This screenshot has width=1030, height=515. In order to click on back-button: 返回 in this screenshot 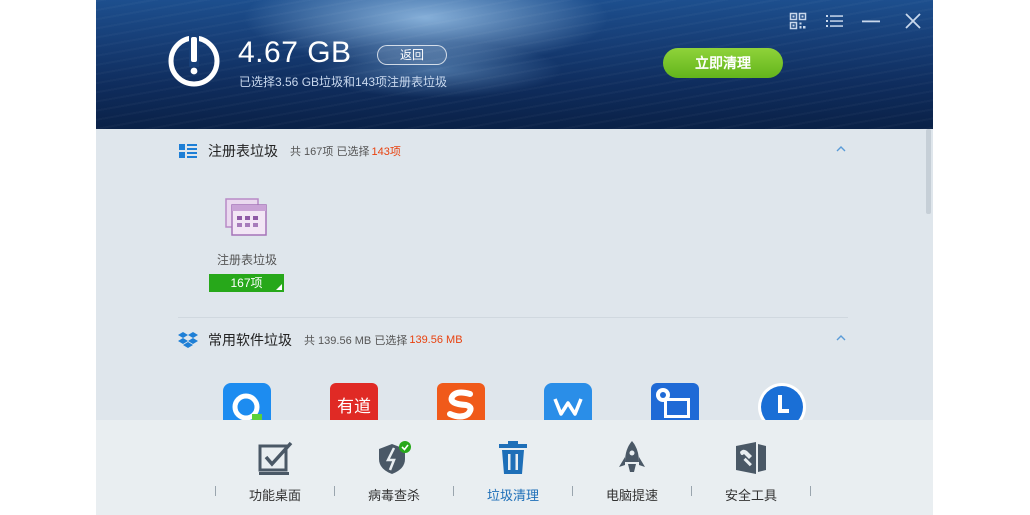, I will do `click(412, 55)`.